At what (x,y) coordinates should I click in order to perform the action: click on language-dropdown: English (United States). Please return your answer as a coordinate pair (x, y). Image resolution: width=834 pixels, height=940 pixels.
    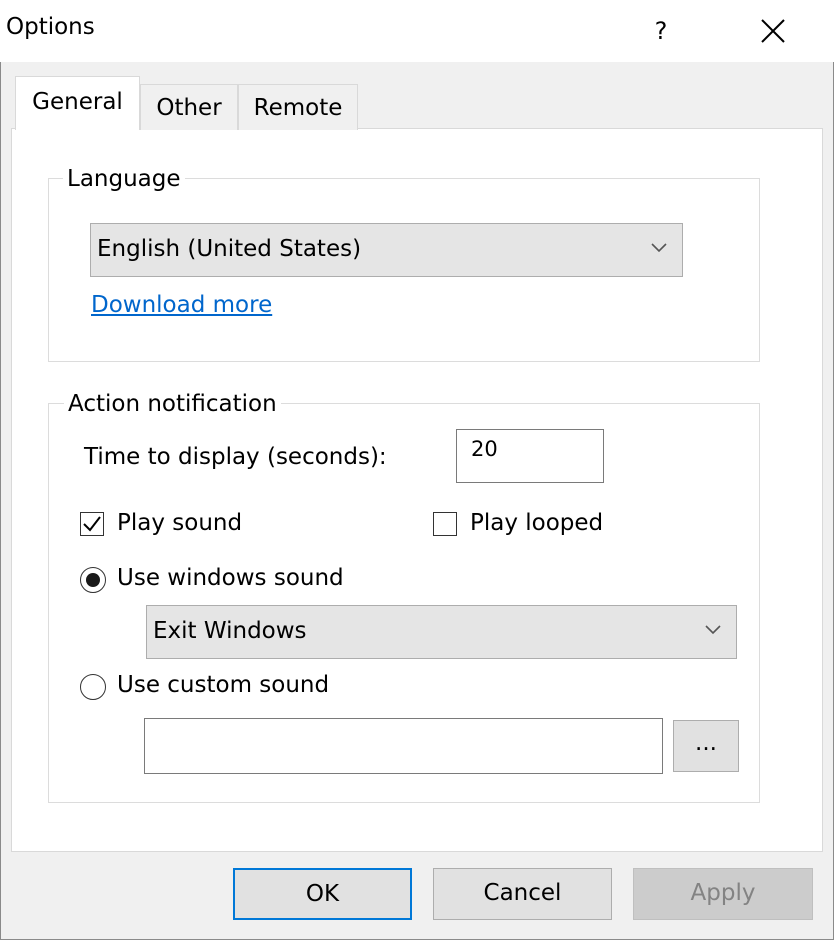
    Looking at the image, I should click on (386, 250).